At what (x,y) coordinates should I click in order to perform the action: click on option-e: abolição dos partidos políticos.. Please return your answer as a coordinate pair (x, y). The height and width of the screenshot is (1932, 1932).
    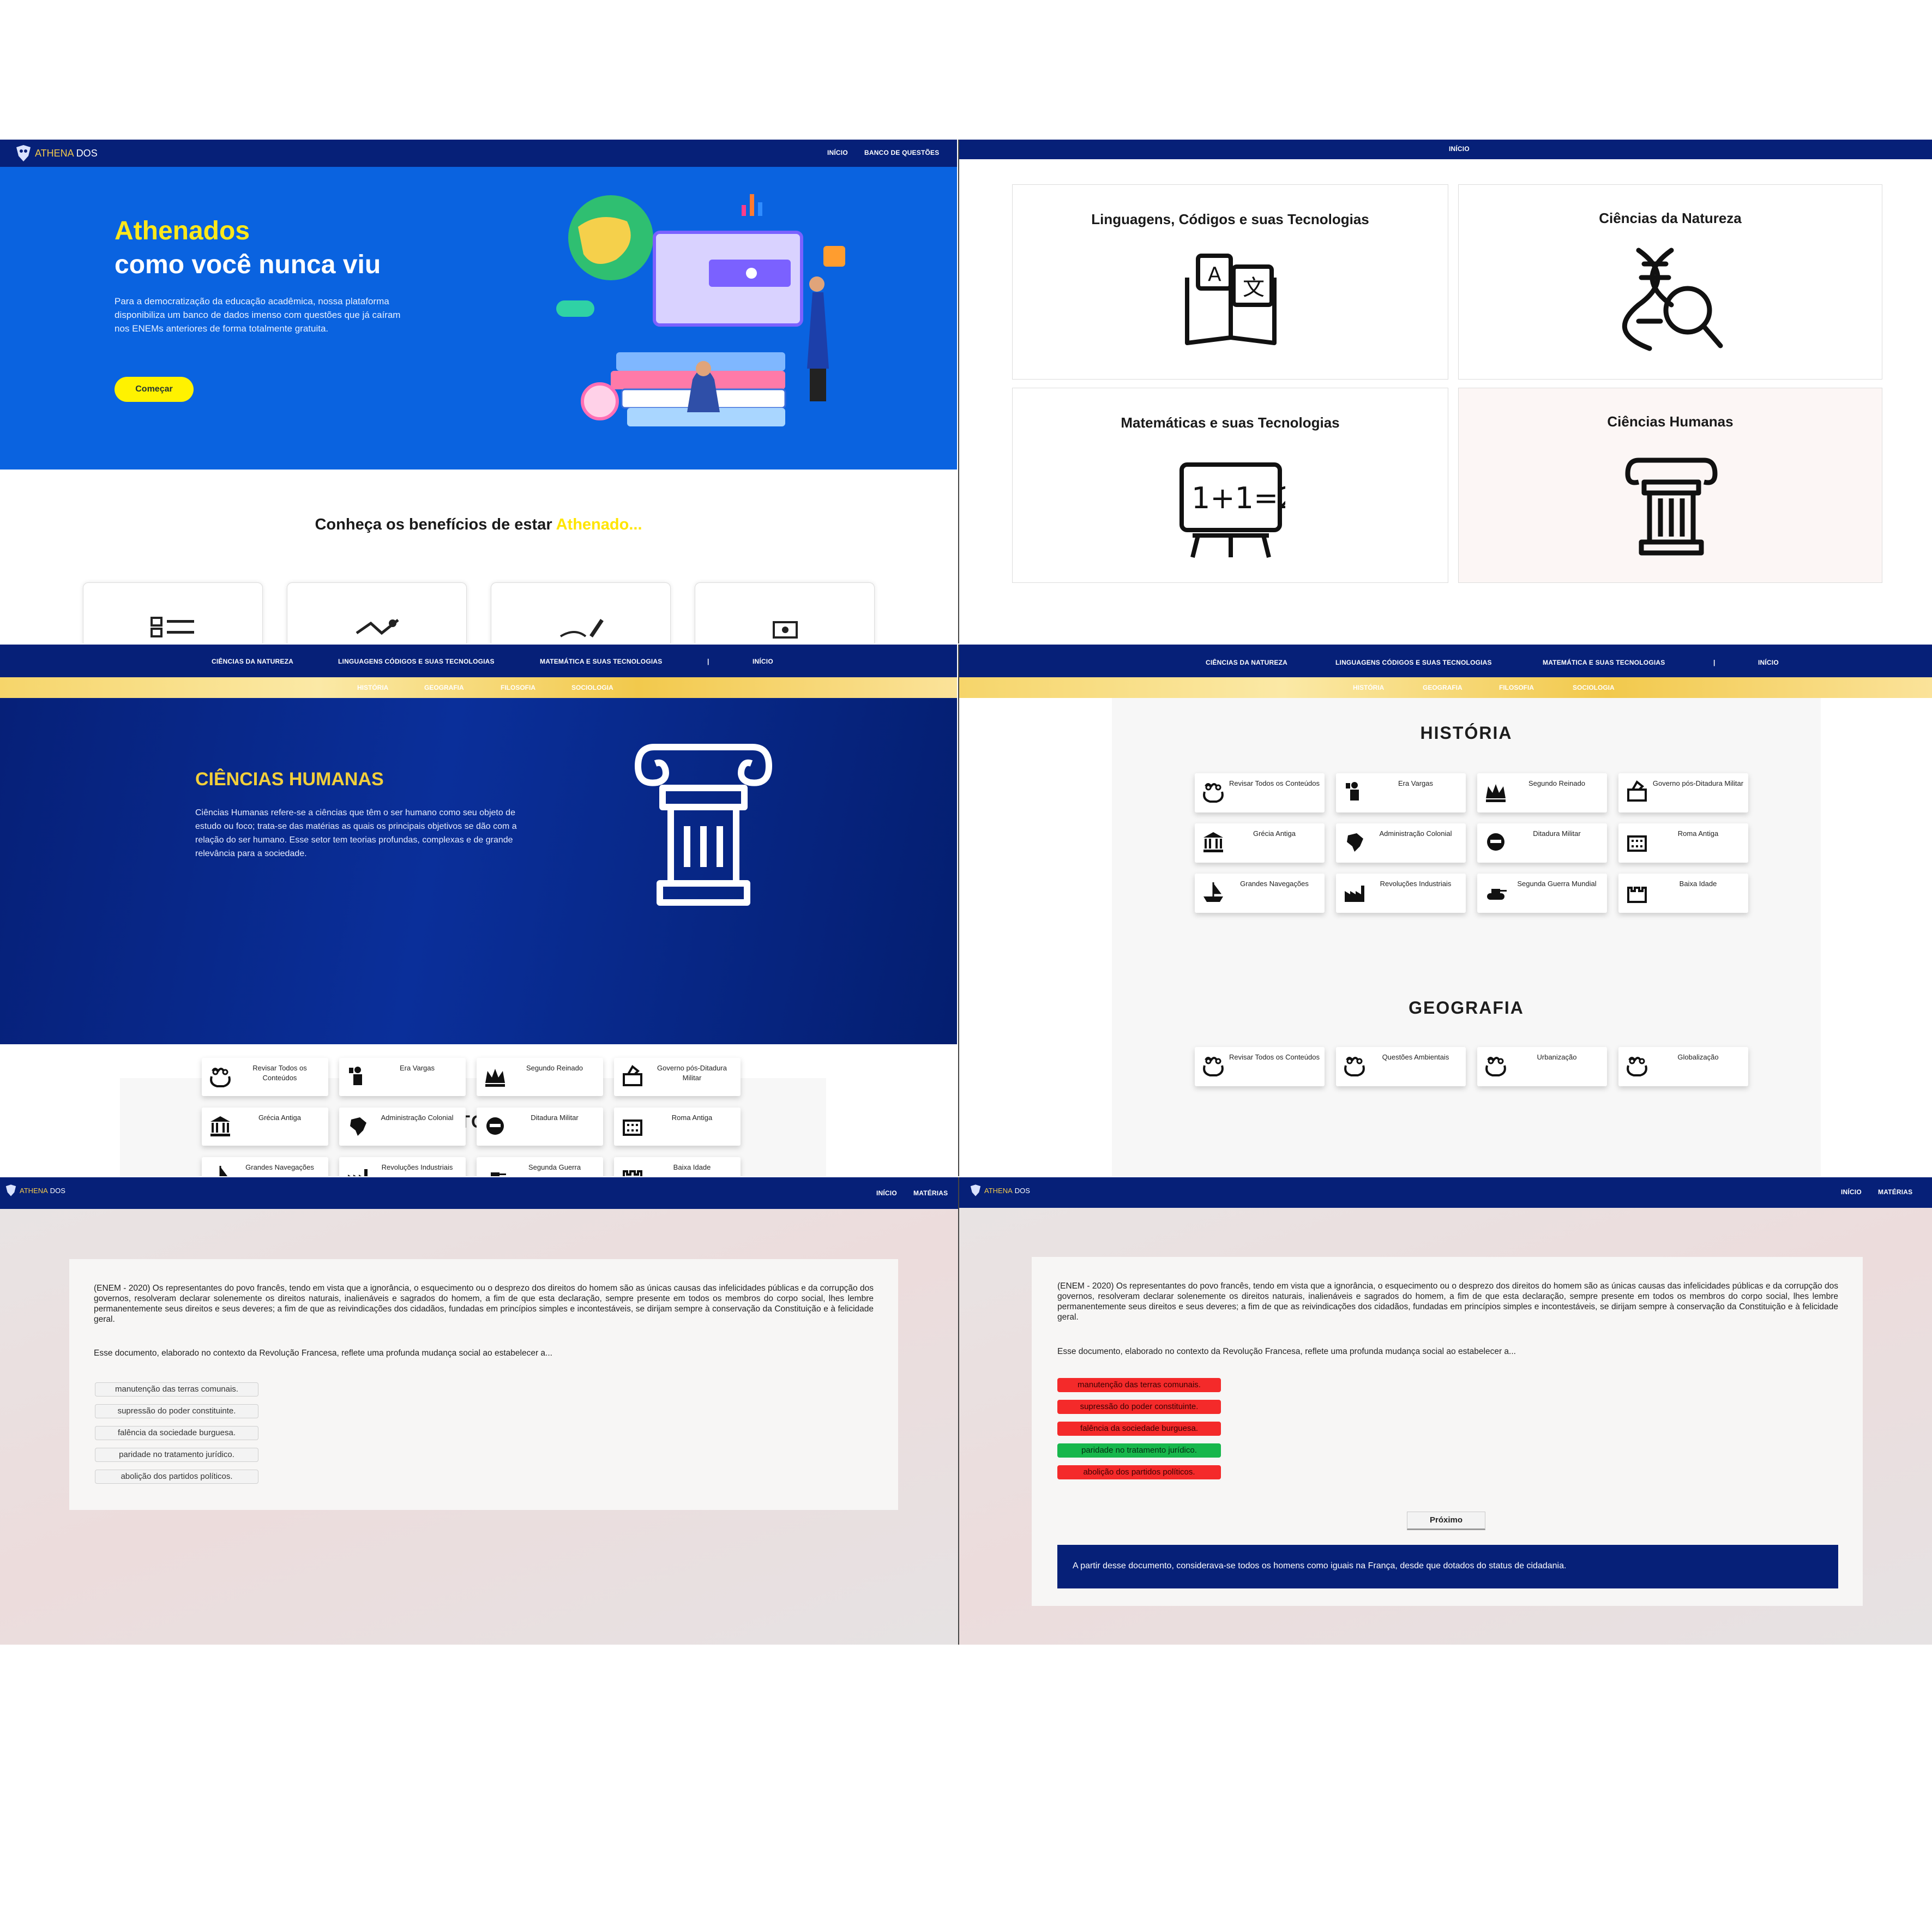
    Looking at the image, I should click on (176, 1477).